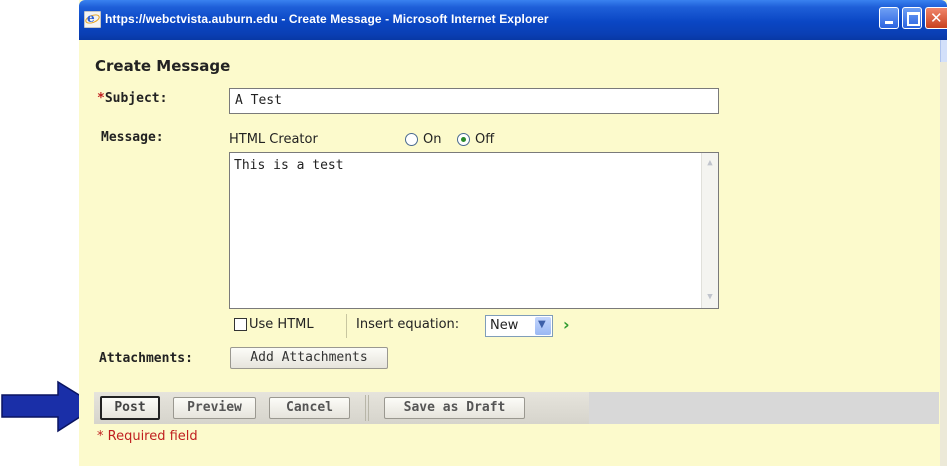  What do you see at coordinates (566, 324) in the screenshot?
I see `go-arrow-icon: ›` at bounding box center [566, 324].